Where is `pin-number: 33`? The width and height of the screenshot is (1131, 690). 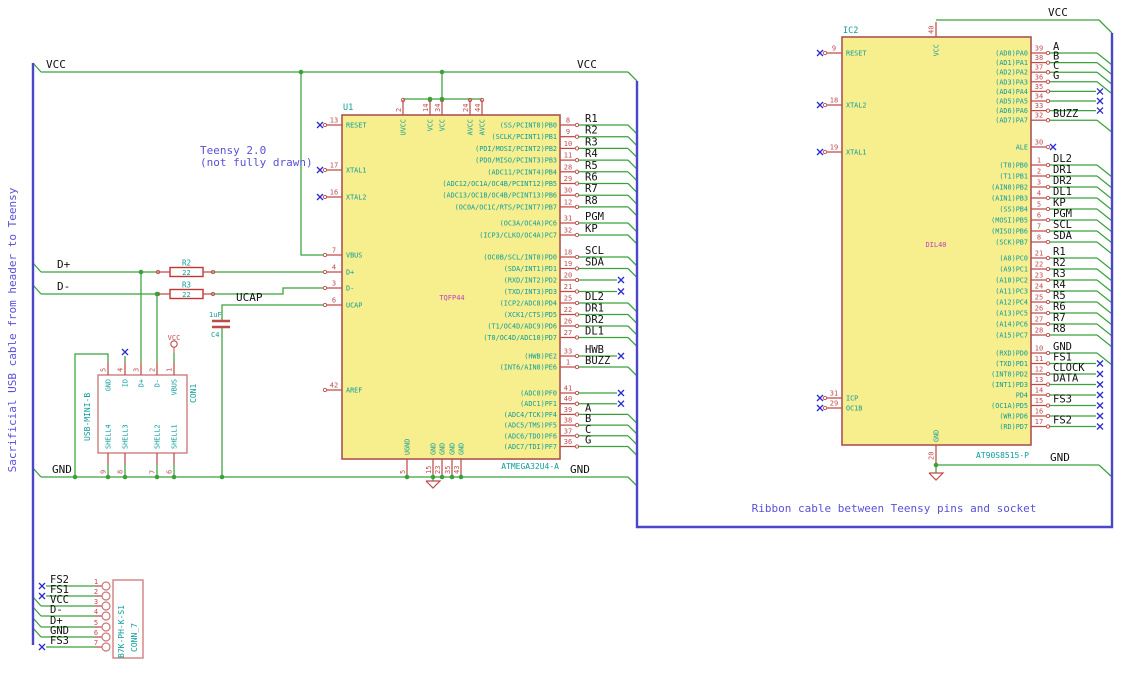 pin-number: 33 is located at coordinates (1039, 106).